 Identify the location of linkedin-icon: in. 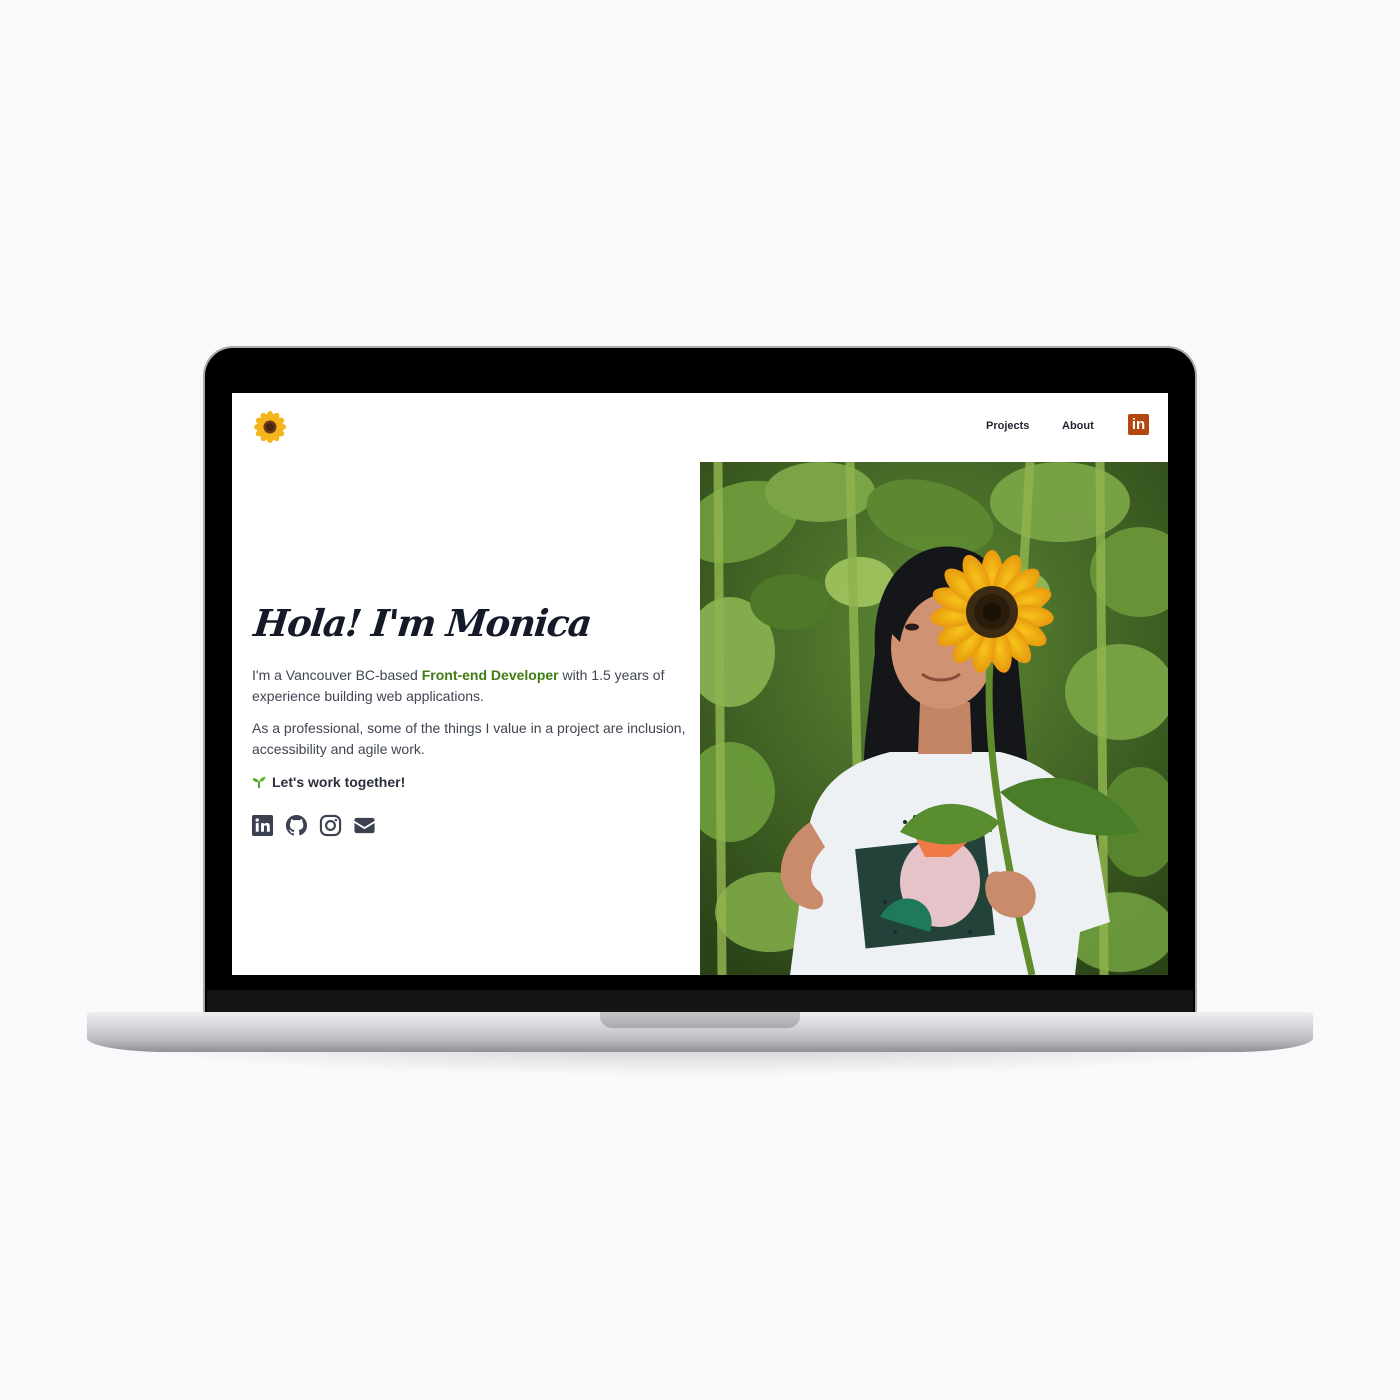
(1138, 424).